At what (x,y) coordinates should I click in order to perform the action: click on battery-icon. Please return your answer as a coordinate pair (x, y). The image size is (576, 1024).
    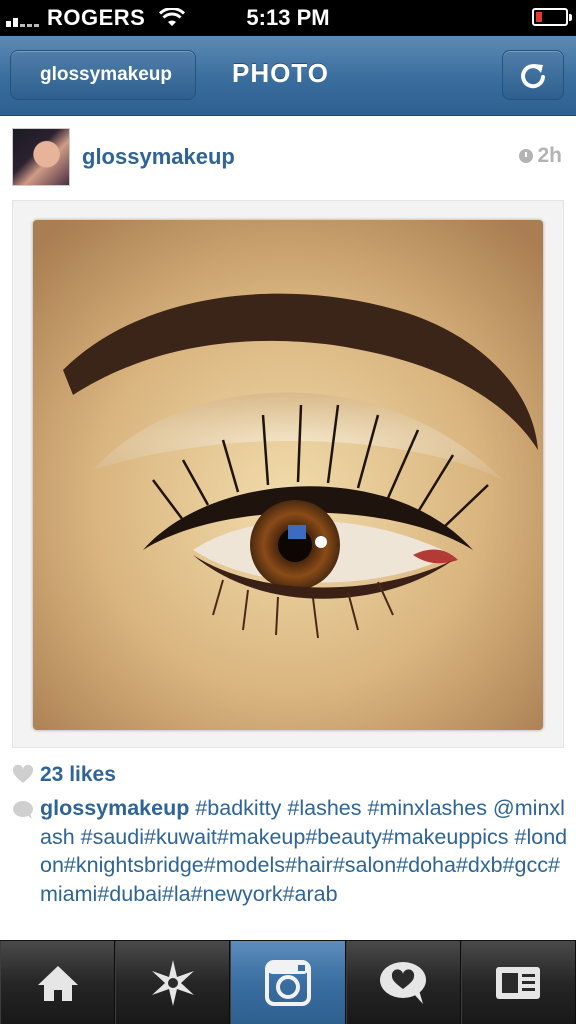
    Looking at the image, I should click on (552, 17).